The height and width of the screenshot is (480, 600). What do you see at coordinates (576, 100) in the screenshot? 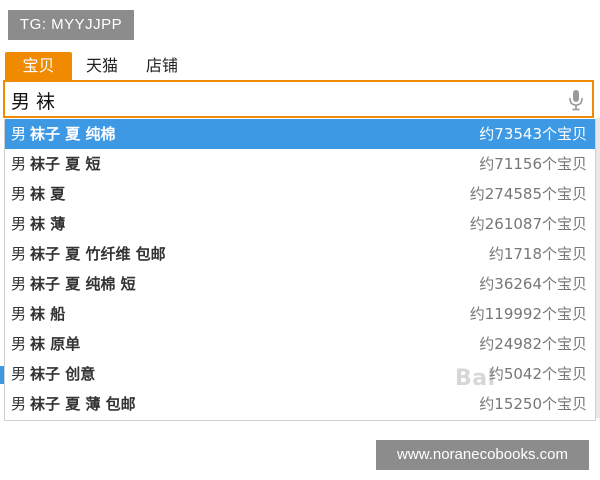
I see `microphone-icon` at bounding box center [576, 100].